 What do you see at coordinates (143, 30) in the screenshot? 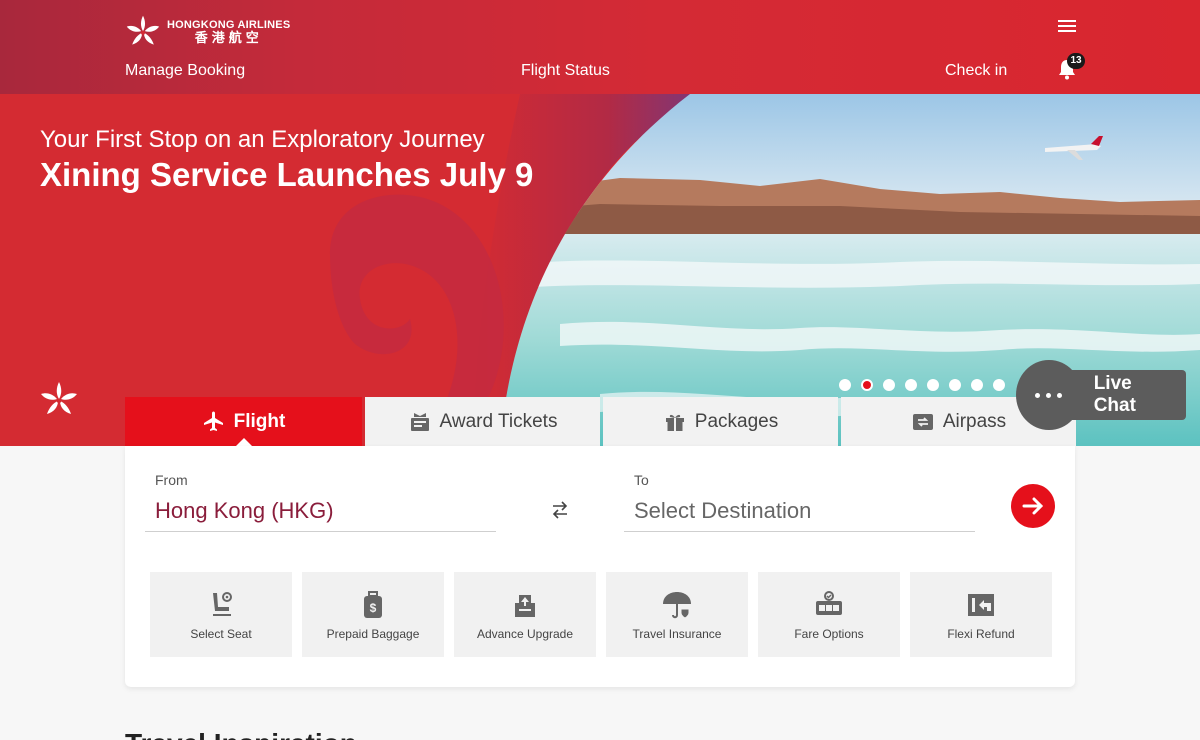
I see `bauhinia-logo-icon` at bounding box center [143, 30].